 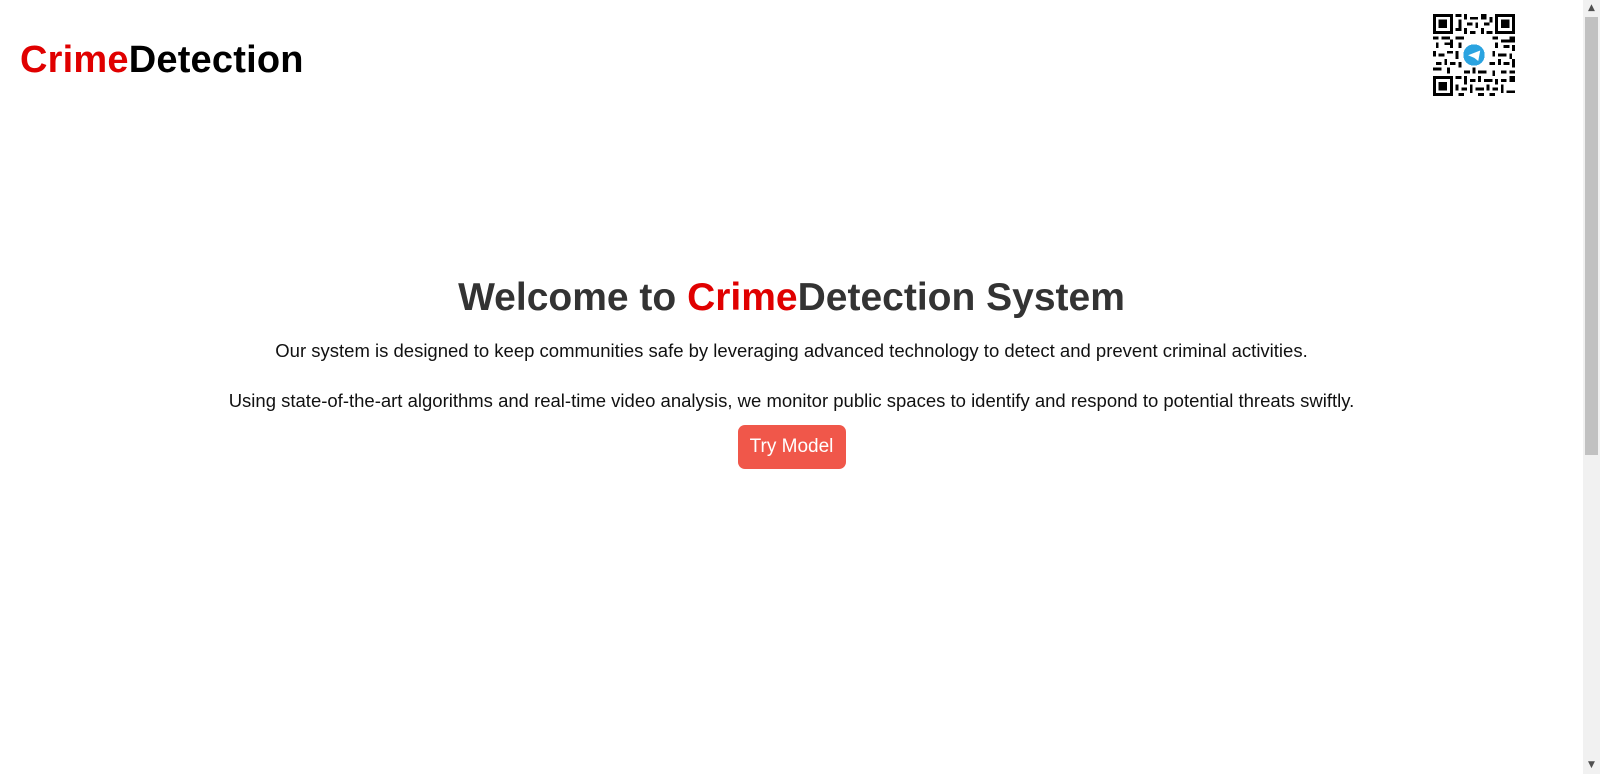 I want to click on try-model-button: Try Model, so click(x=791, y=447).